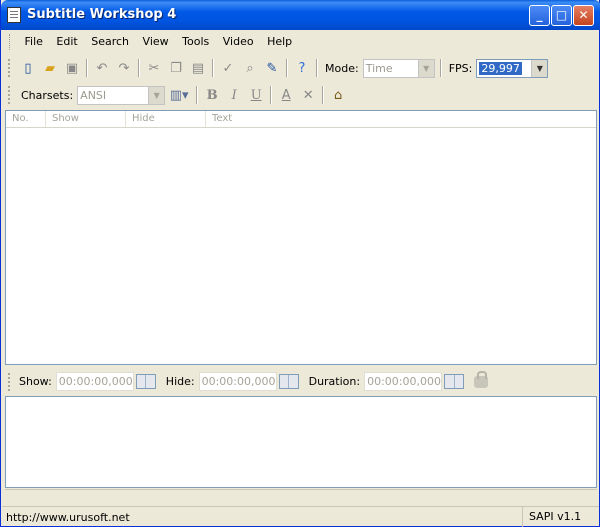  I want to click on hide-label: Hide:, so click(180, 381).